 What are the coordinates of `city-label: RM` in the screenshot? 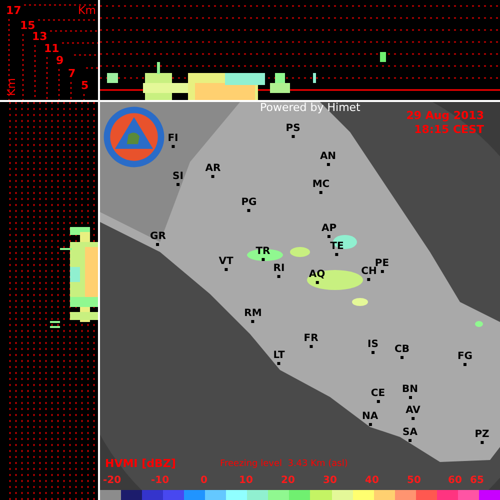 It's located at (253, 316).